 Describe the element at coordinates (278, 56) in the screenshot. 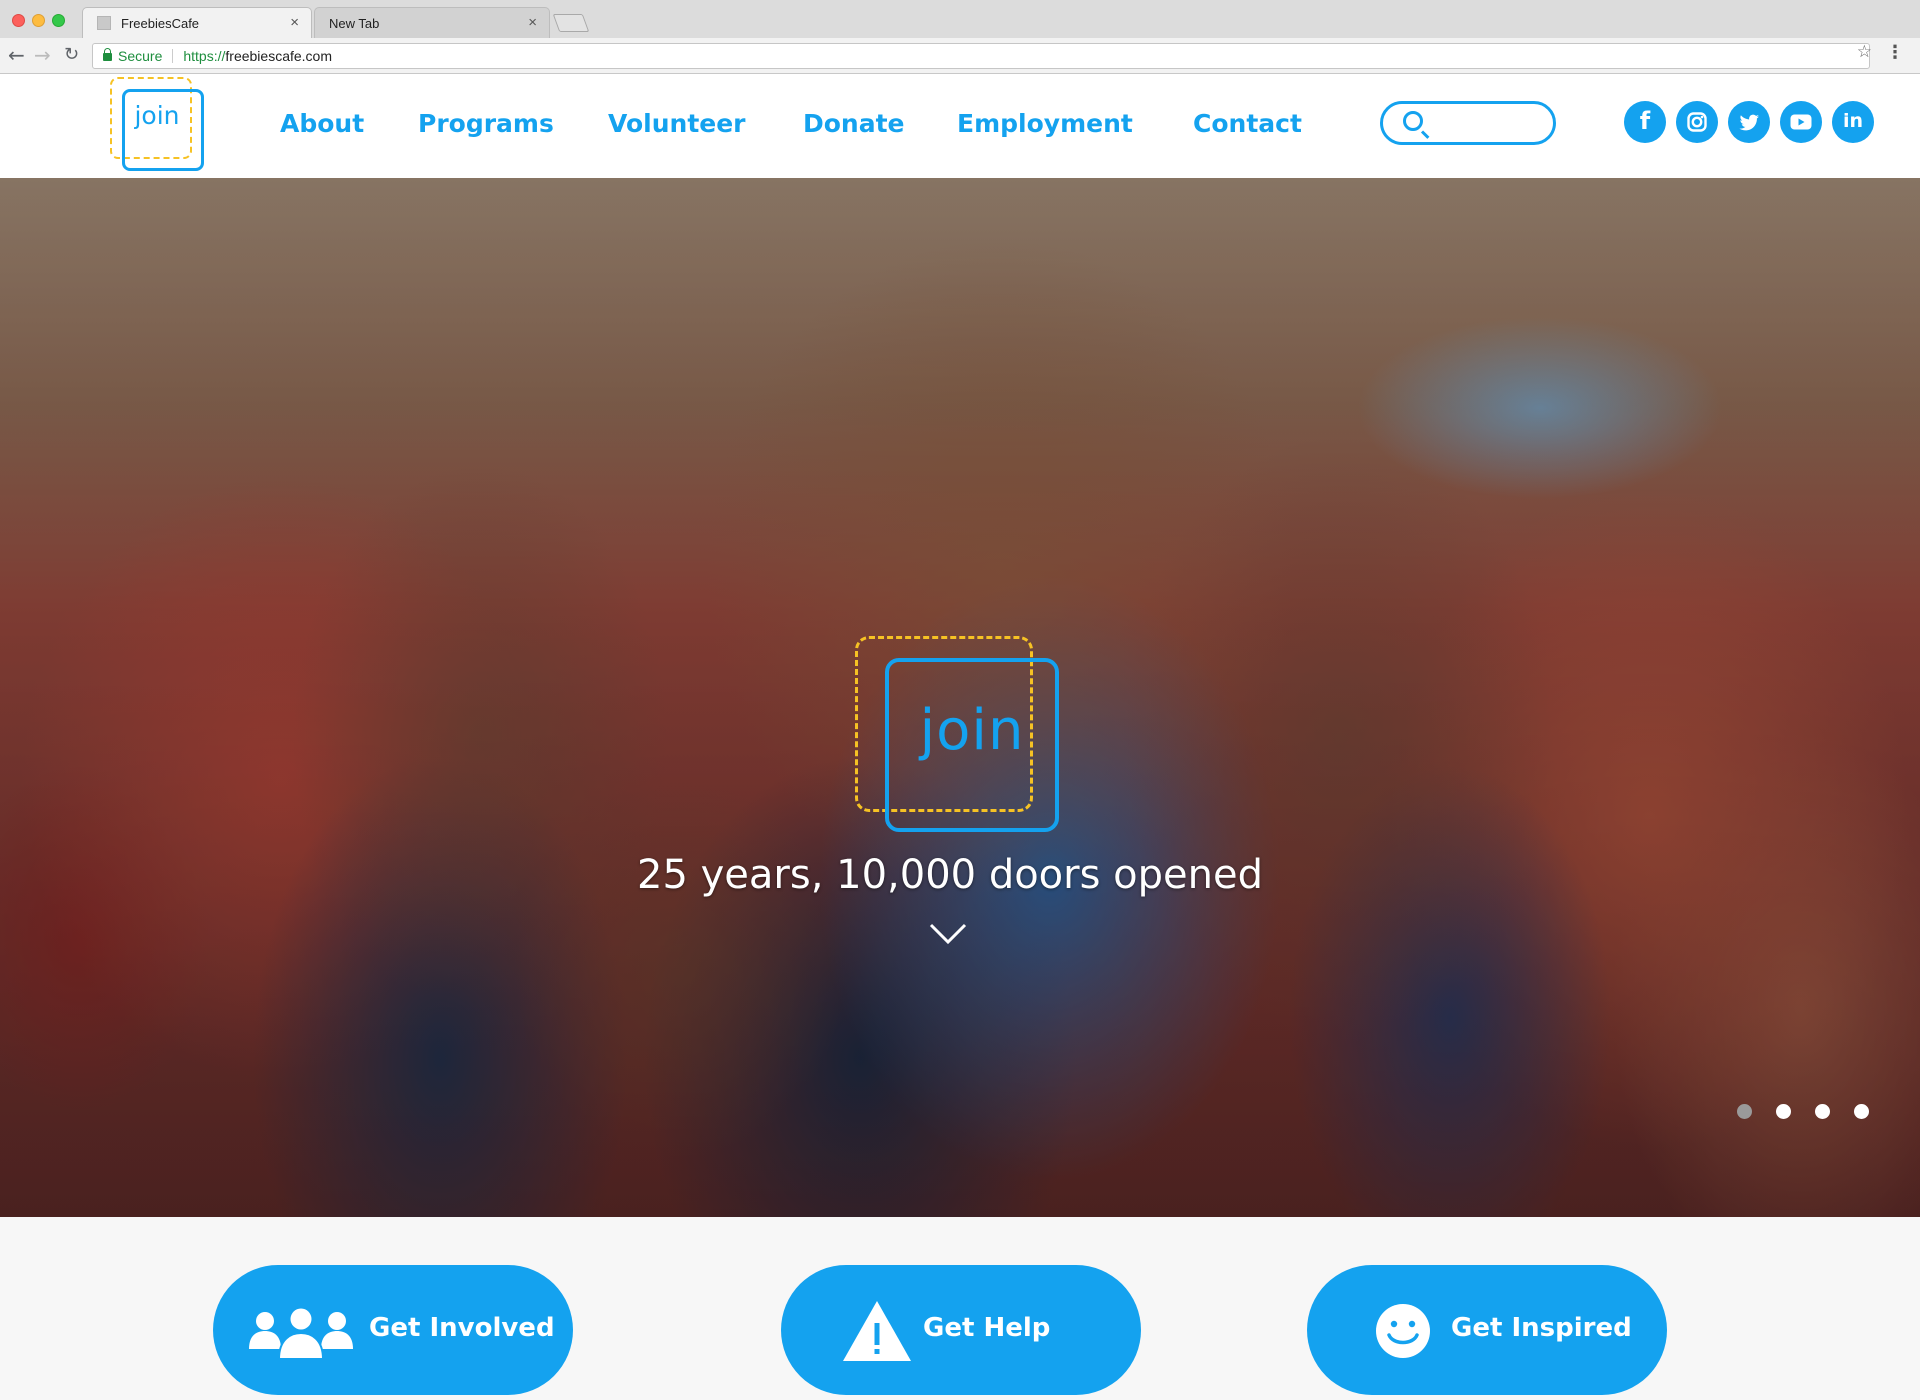

I see `url-host: freebiescafe.com` at that location.